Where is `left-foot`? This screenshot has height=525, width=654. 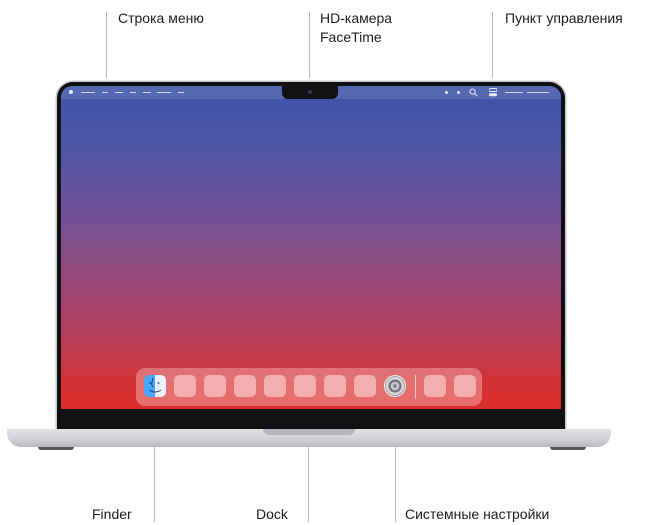
left-foot is located at coordinates (56, 448).